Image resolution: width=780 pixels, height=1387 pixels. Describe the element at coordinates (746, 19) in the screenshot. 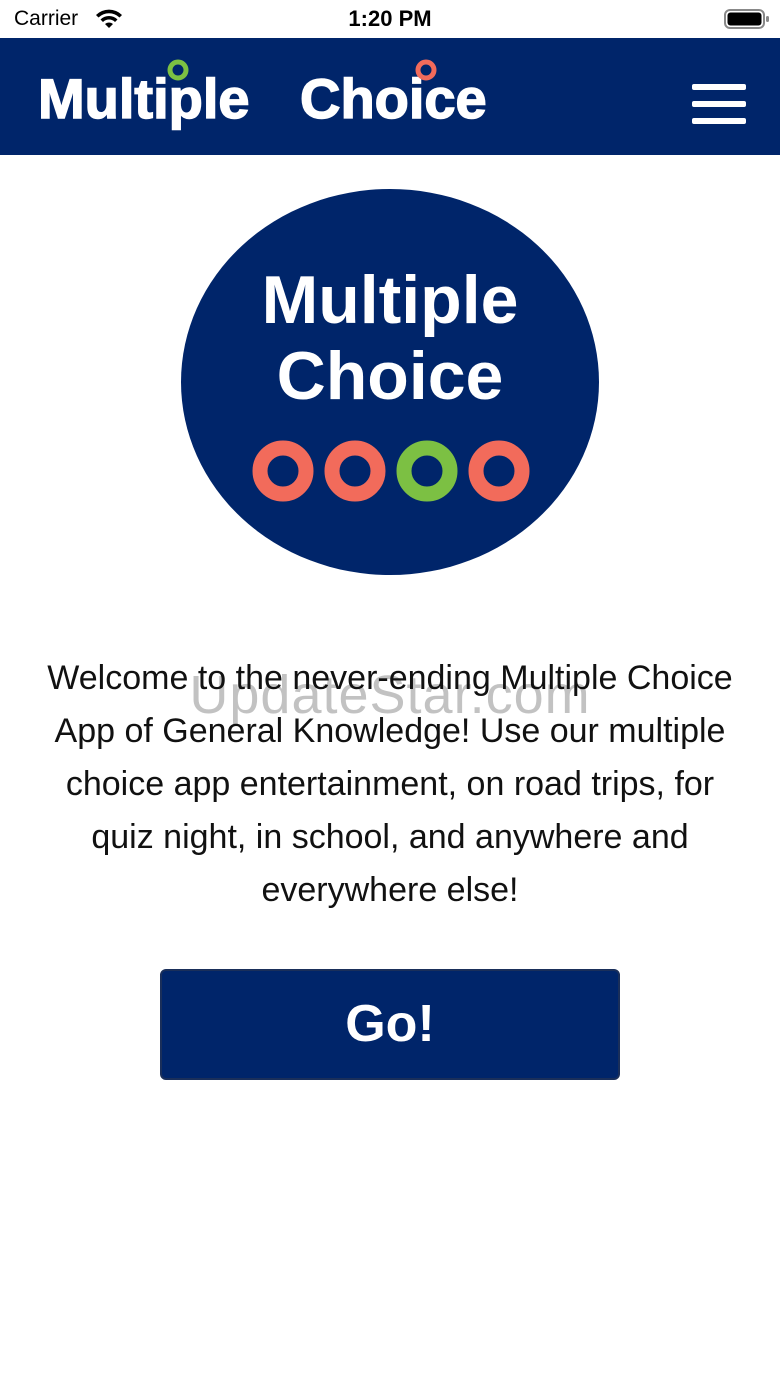

I see `battery-icon` at that location.